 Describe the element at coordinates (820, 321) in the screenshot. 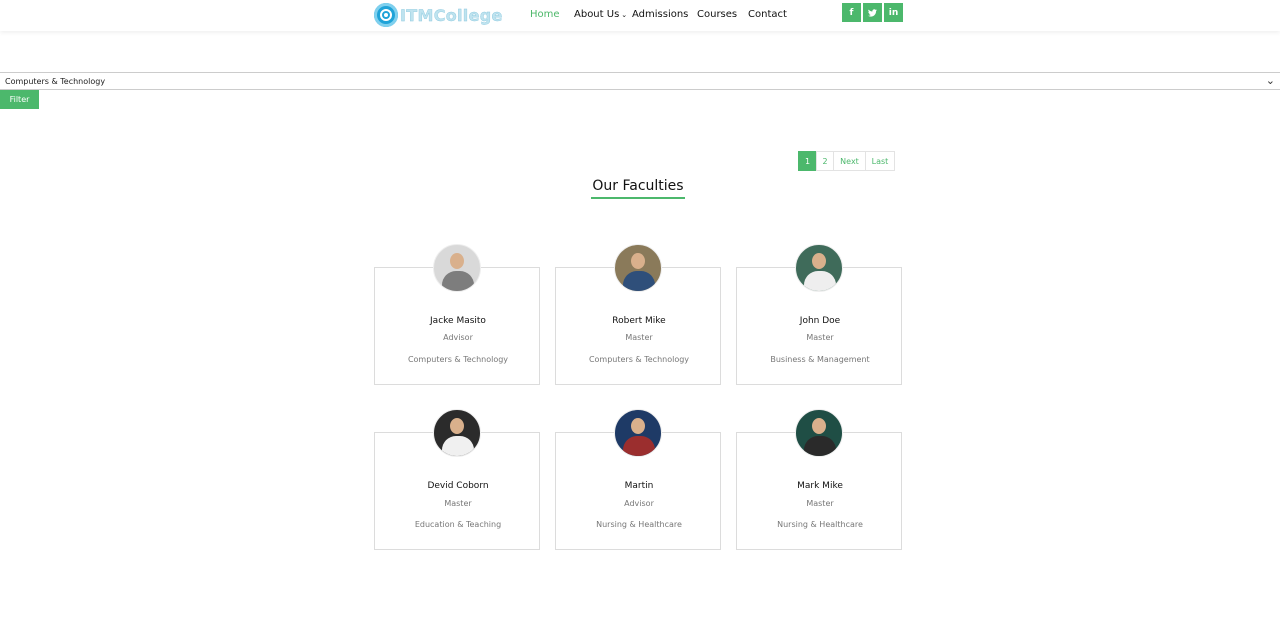

I see `faculty-name: John Doe` at that location.